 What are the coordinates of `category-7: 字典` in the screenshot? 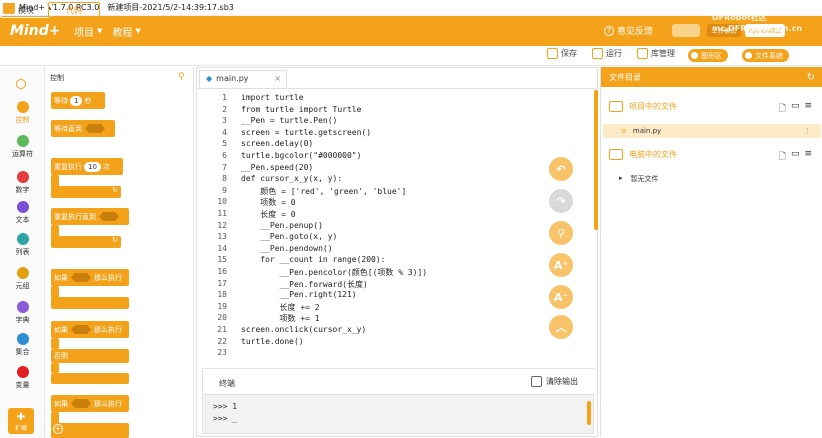 It's located at (22, 313).